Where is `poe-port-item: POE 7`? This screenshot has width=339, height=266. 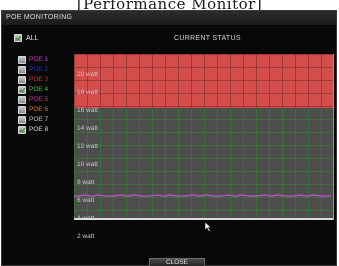 poe-port-item: POE 7 is located at coordinates (48, 120).